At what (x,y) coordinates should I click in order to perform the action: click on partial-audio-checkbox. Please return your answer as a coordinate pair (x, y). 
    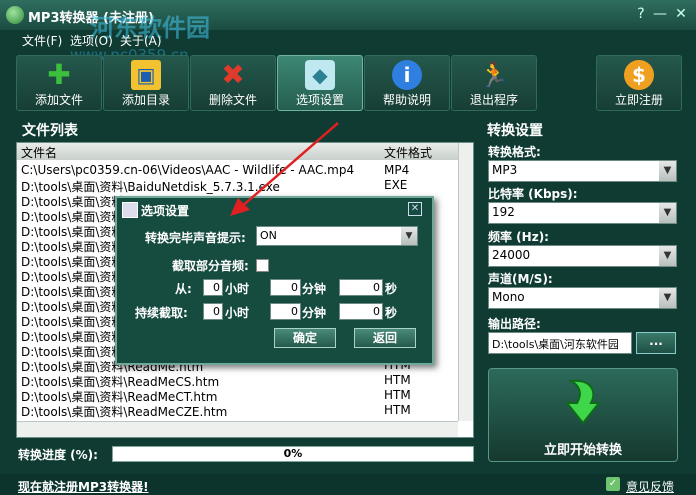
    Looking at the image, I should click on (262, 265).